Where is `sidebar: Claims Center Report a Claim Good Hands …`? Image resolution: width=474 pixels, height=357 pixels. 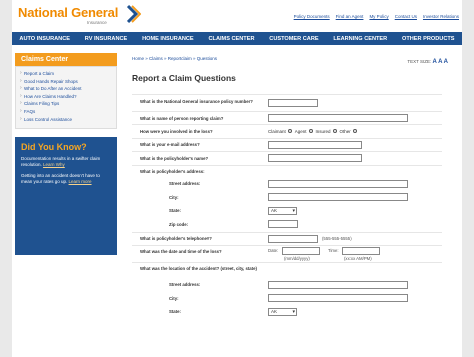
sidebar: Claims Center Report a Claim Good Hands … is located at coordinates (66, 154).